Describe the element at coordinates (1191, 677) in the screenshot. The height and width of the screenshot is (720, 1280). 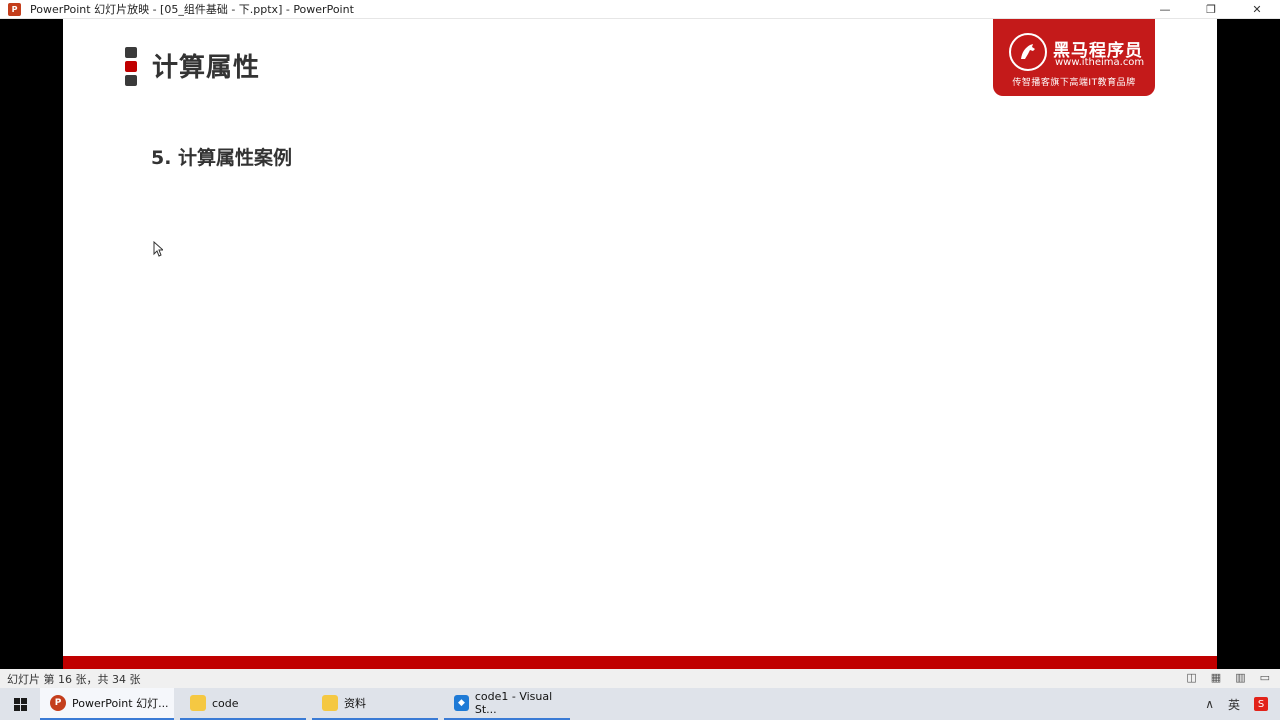
I see `normal-view-icon: ◫` at that location.